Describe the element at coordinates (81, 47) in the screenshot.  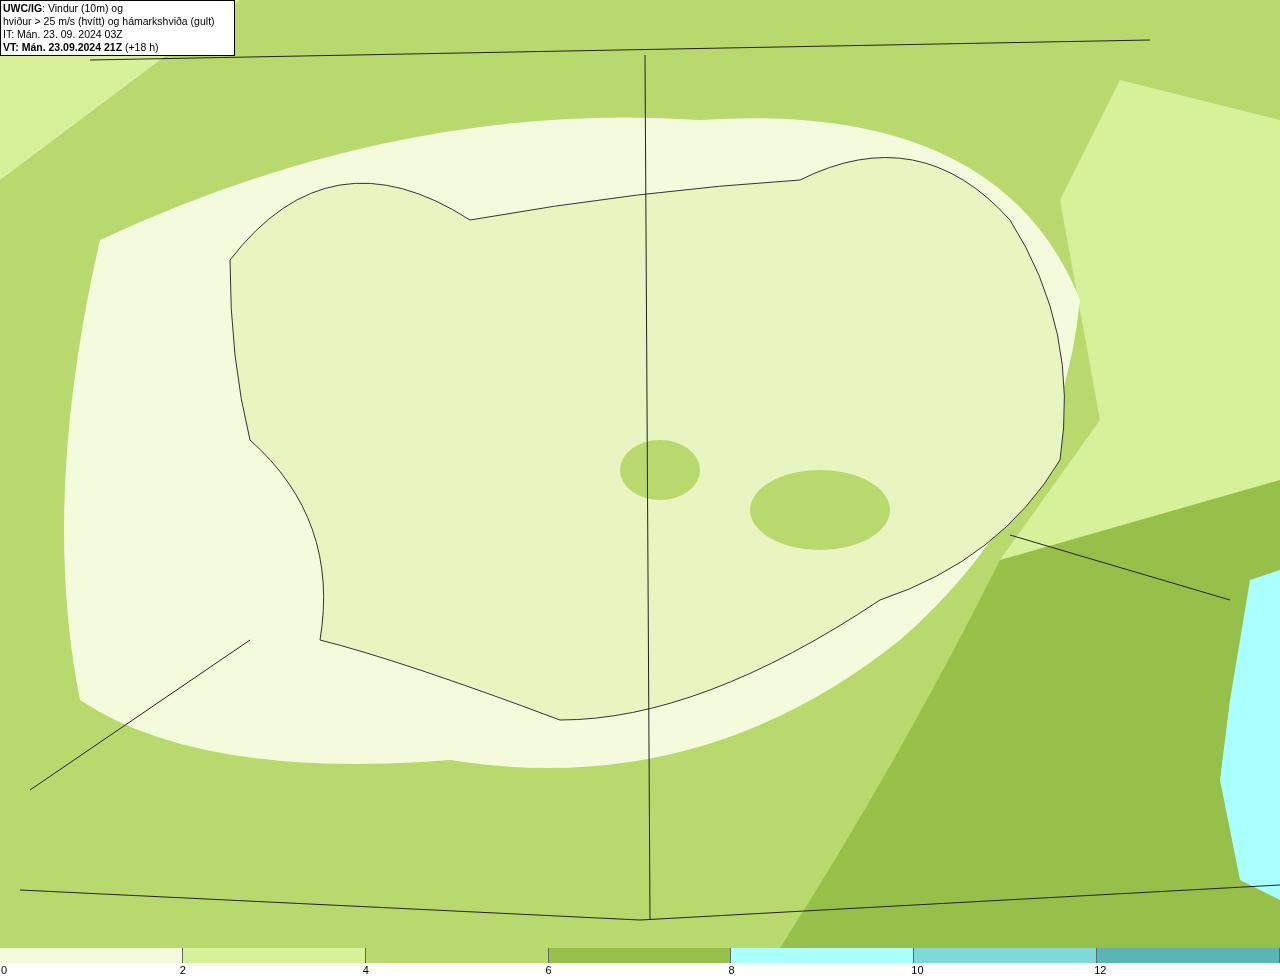
I see `title-line: VT: Mán. 23.09.2024 21Z (+18 h)` at that location.